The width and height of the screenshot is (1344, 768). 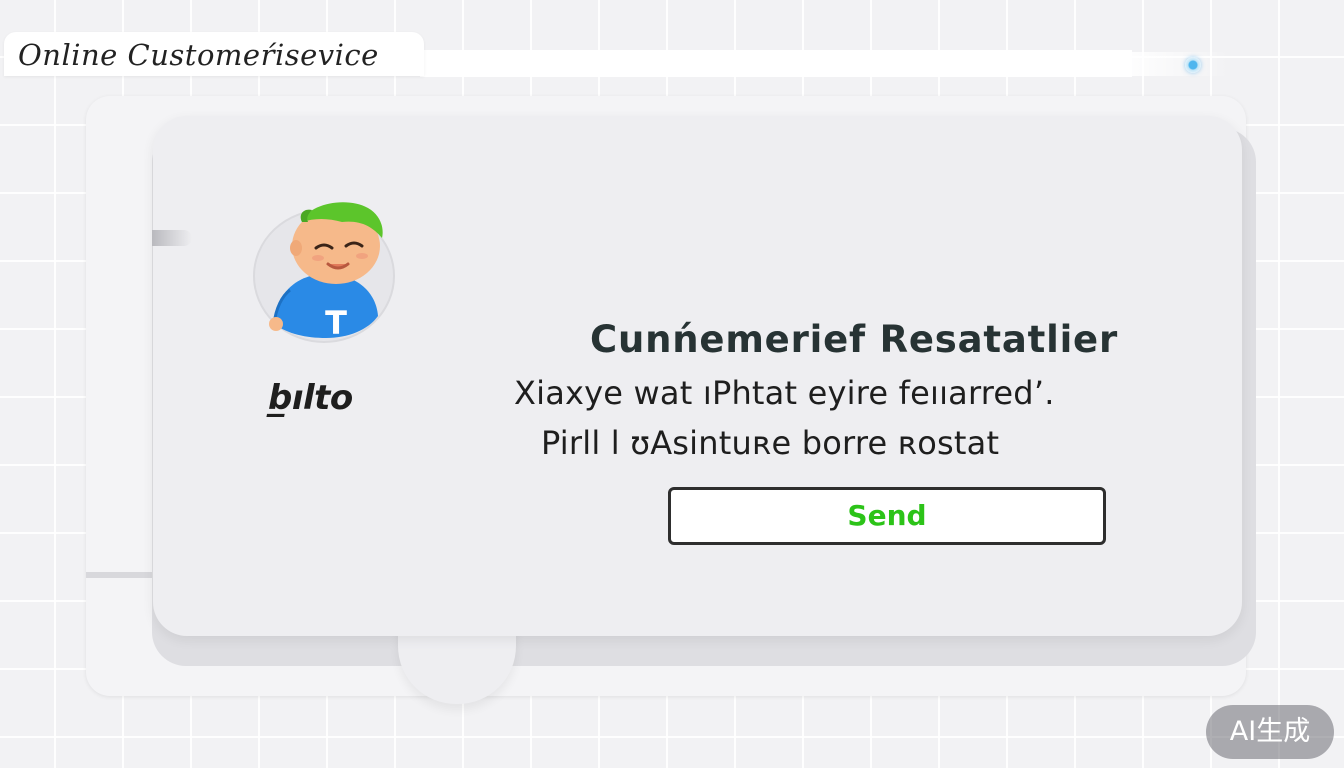 What do you see at coordinates (172, 238) in the screenshot?
I see `card-side-handle` at bounding box center [172, 238].